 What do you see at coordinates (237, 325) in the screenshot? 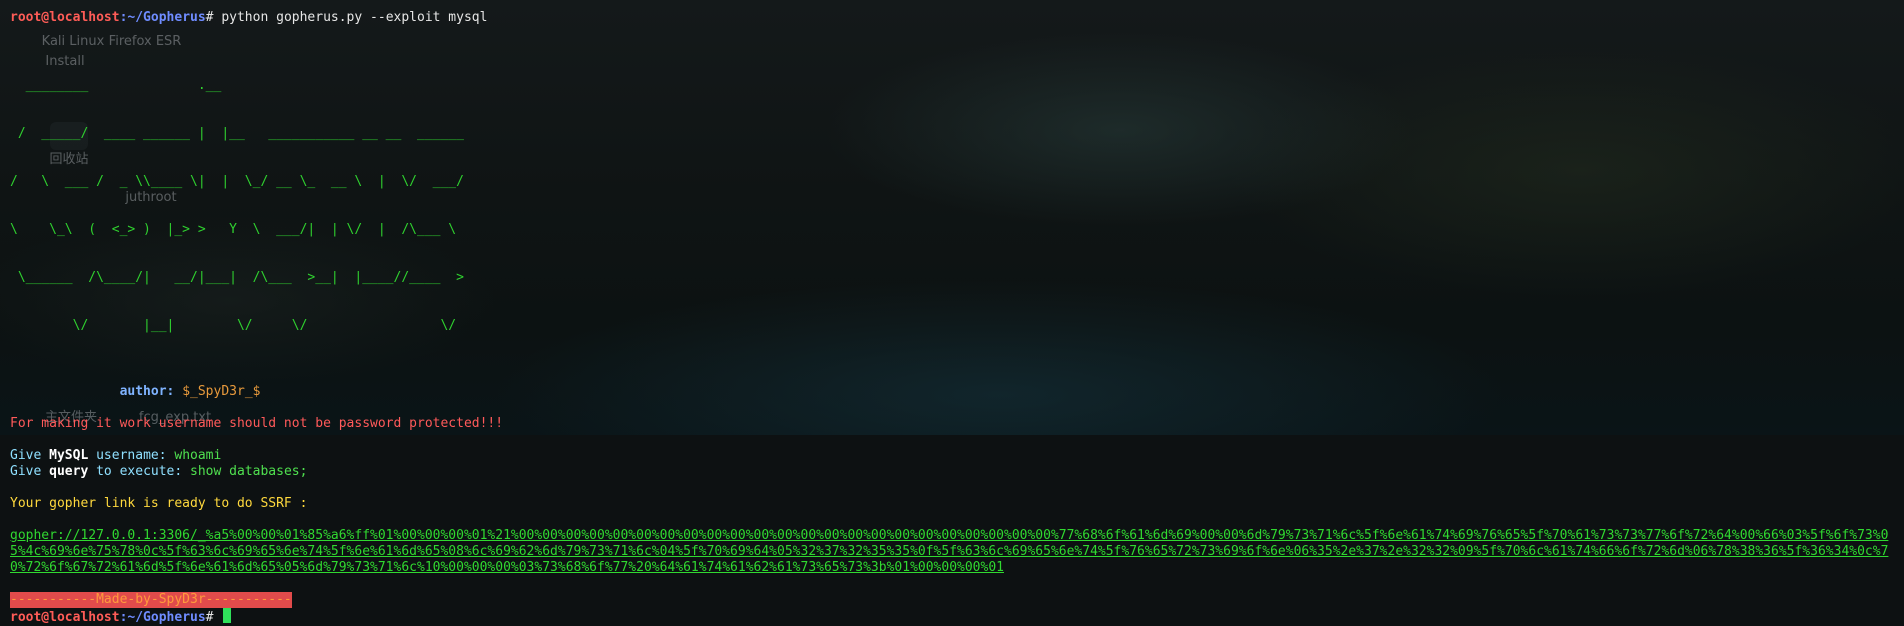
I see `banner-line: \/ |__| \/ \/ \/` at bounding box center [237, 325].